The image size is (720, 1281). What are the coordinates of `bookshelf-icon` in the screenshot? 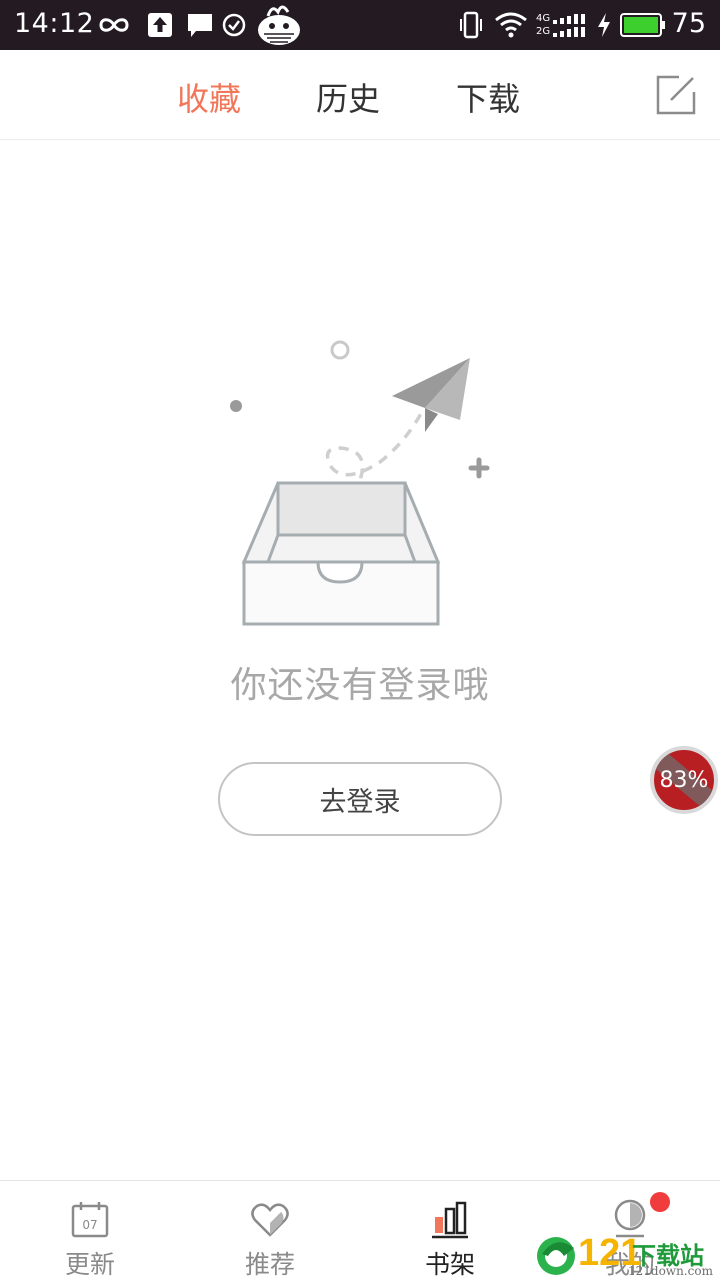 It's located at (450, 1219).